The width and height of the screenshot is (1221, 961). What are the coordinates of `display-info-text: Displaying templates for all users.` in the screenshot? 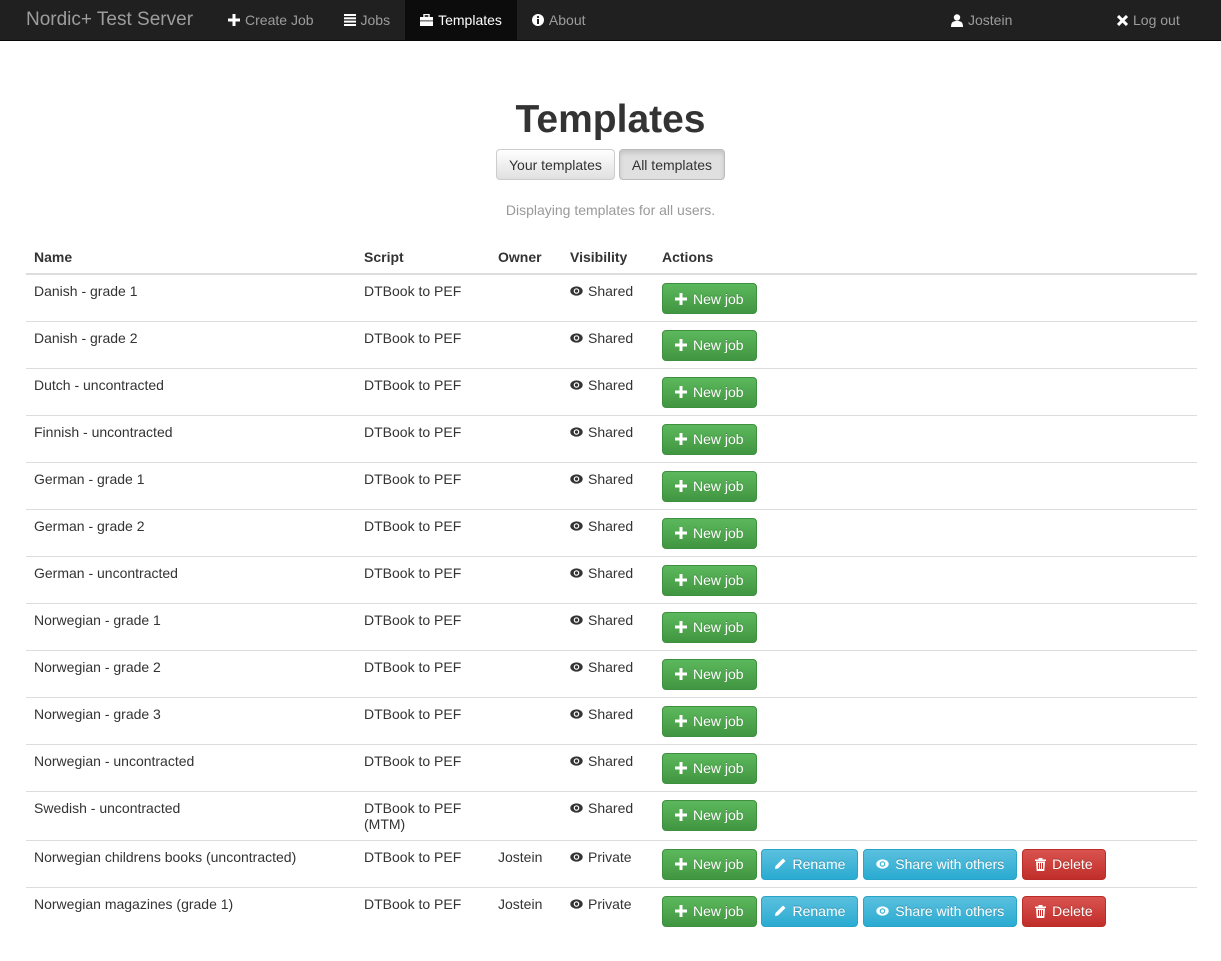 It's located at (610, 210).